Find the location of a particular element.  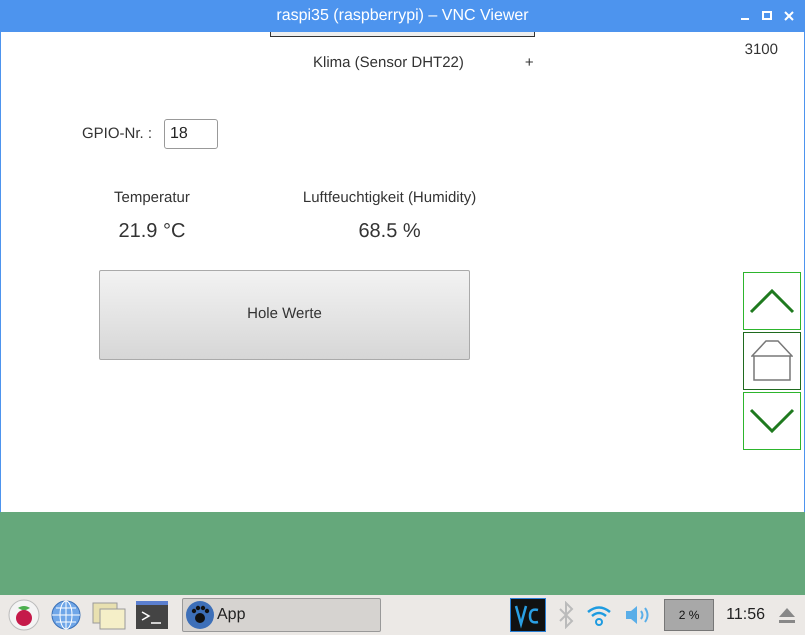

gpio-label: GPIO-Nr. : is located at coordinates (117, 134).